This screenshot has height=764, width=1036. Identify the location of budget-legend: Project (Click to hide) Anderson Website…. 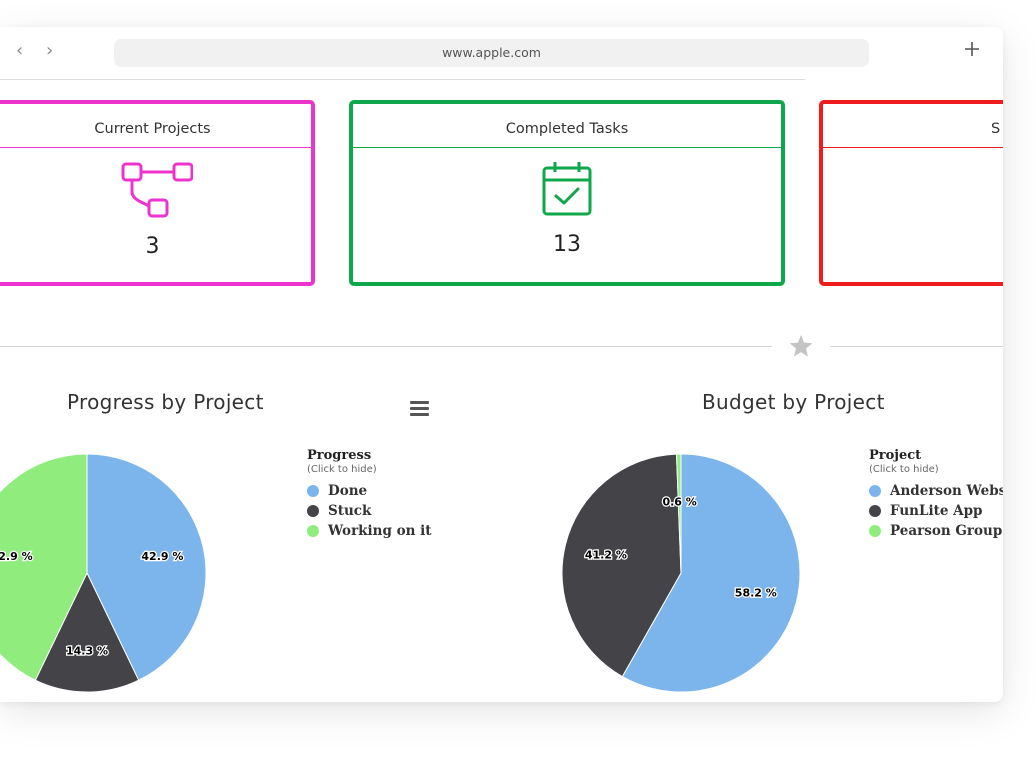
(936, 494).